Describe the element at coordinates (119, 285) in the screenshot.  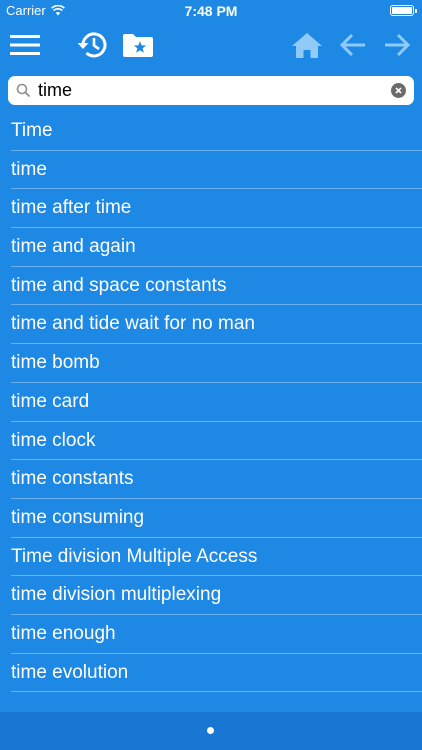
I see `list-item-label: time and space constants` at that location.